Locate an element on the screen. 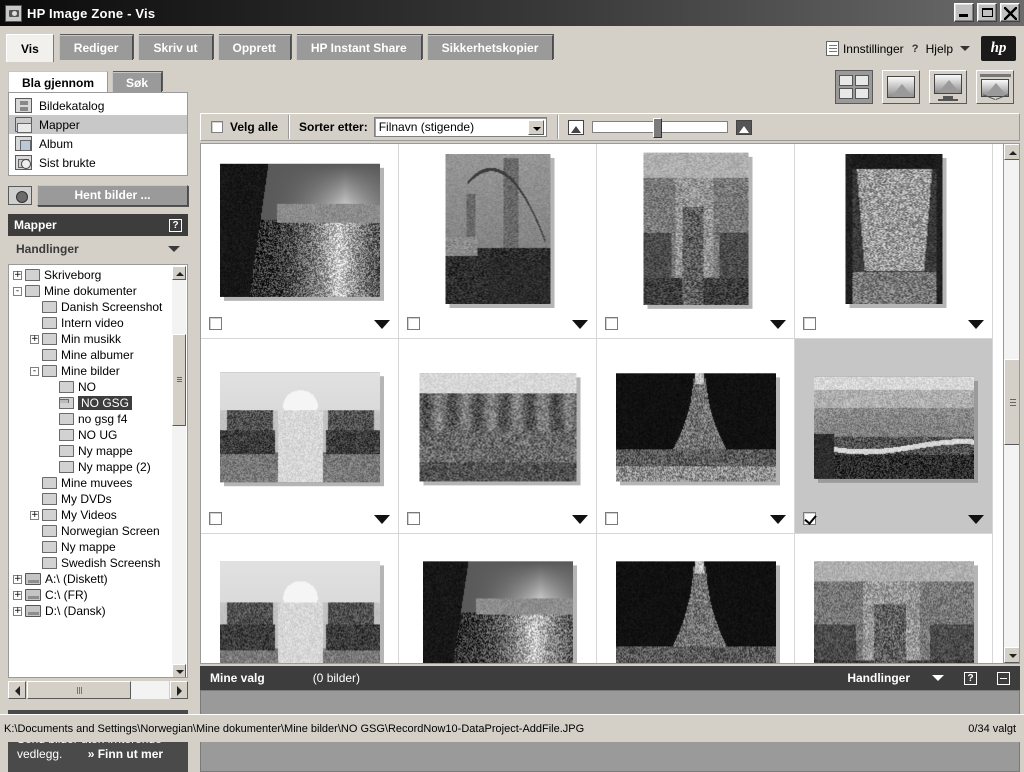 The height and width of the screenshot is (772, 1024). tree-item: + My Videos is located at coordinates (90, 515).